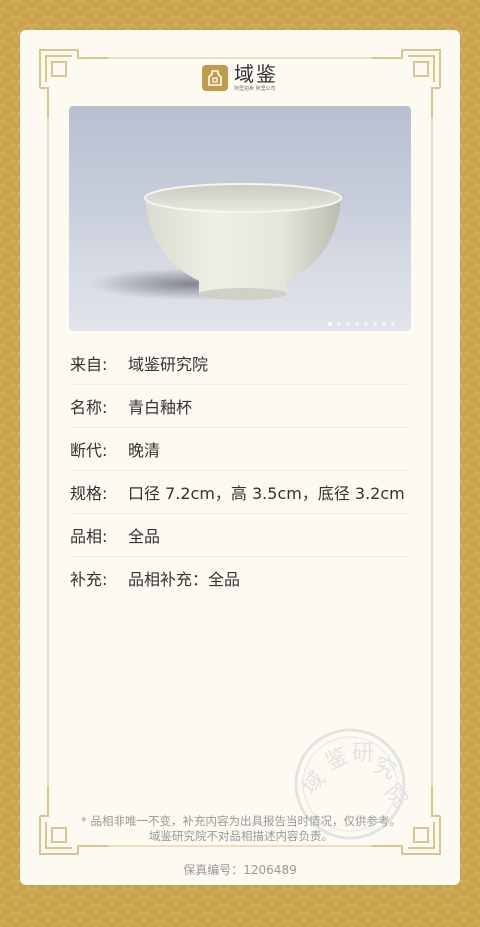  I want to click on detail-row-supplement: 补充: 品相补充：全品, so click(240, 578).